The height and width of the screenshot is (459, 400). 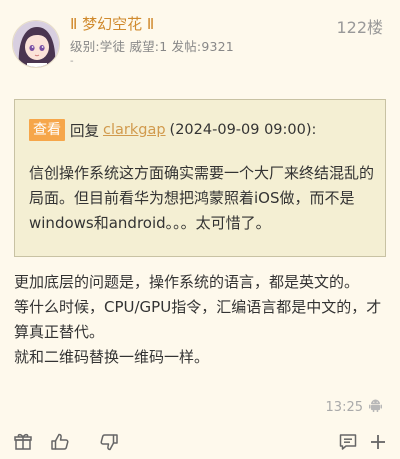 What do you see at coordinates (134, 130) in the screenshot?
I see `quoted-user-link: clarkgap` at bounding box center [134, 130].